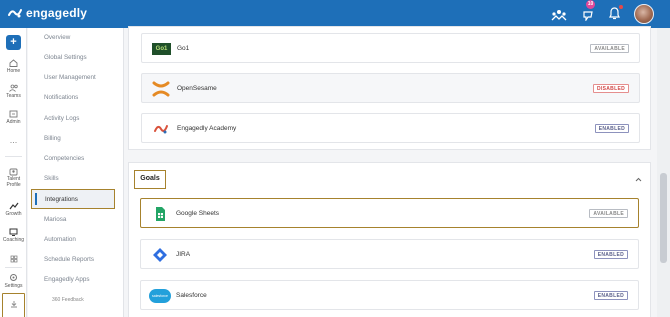 Image resolution: width=670 pixels, height=317 pixels. I want to click on grid-icon, so click(13, 259).